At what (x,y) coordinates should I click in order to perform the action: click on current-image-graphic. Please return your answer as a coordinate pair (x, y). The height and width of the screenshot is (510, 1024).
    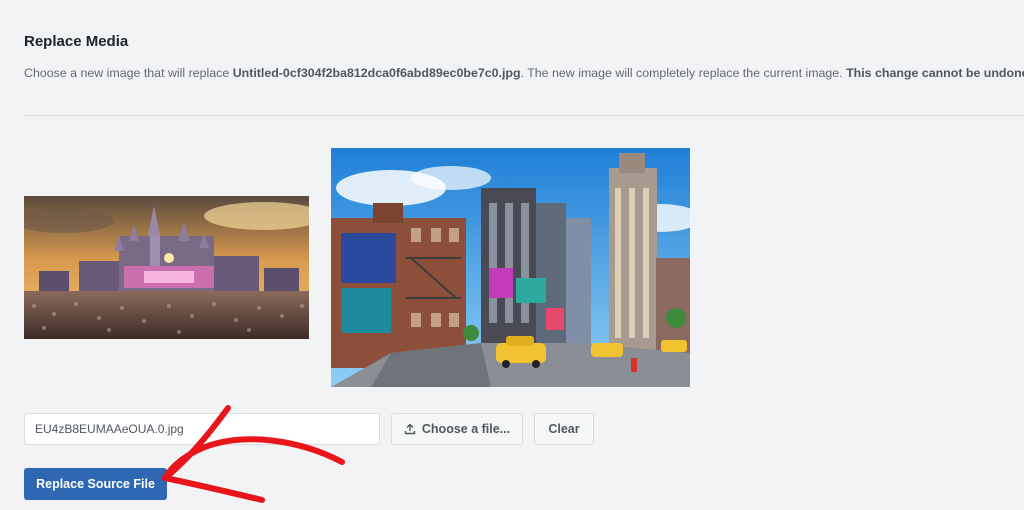
    Looking at the image, I should click on (166, 267).